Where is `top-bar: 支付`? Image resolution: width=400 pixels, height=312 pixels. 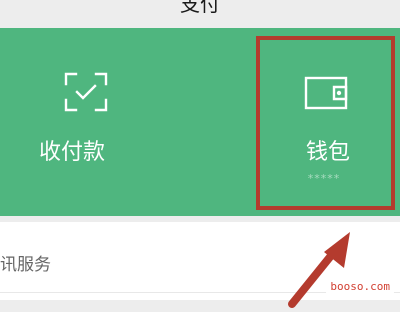
top-bar: 支付 is located at coordinates (200, 14).